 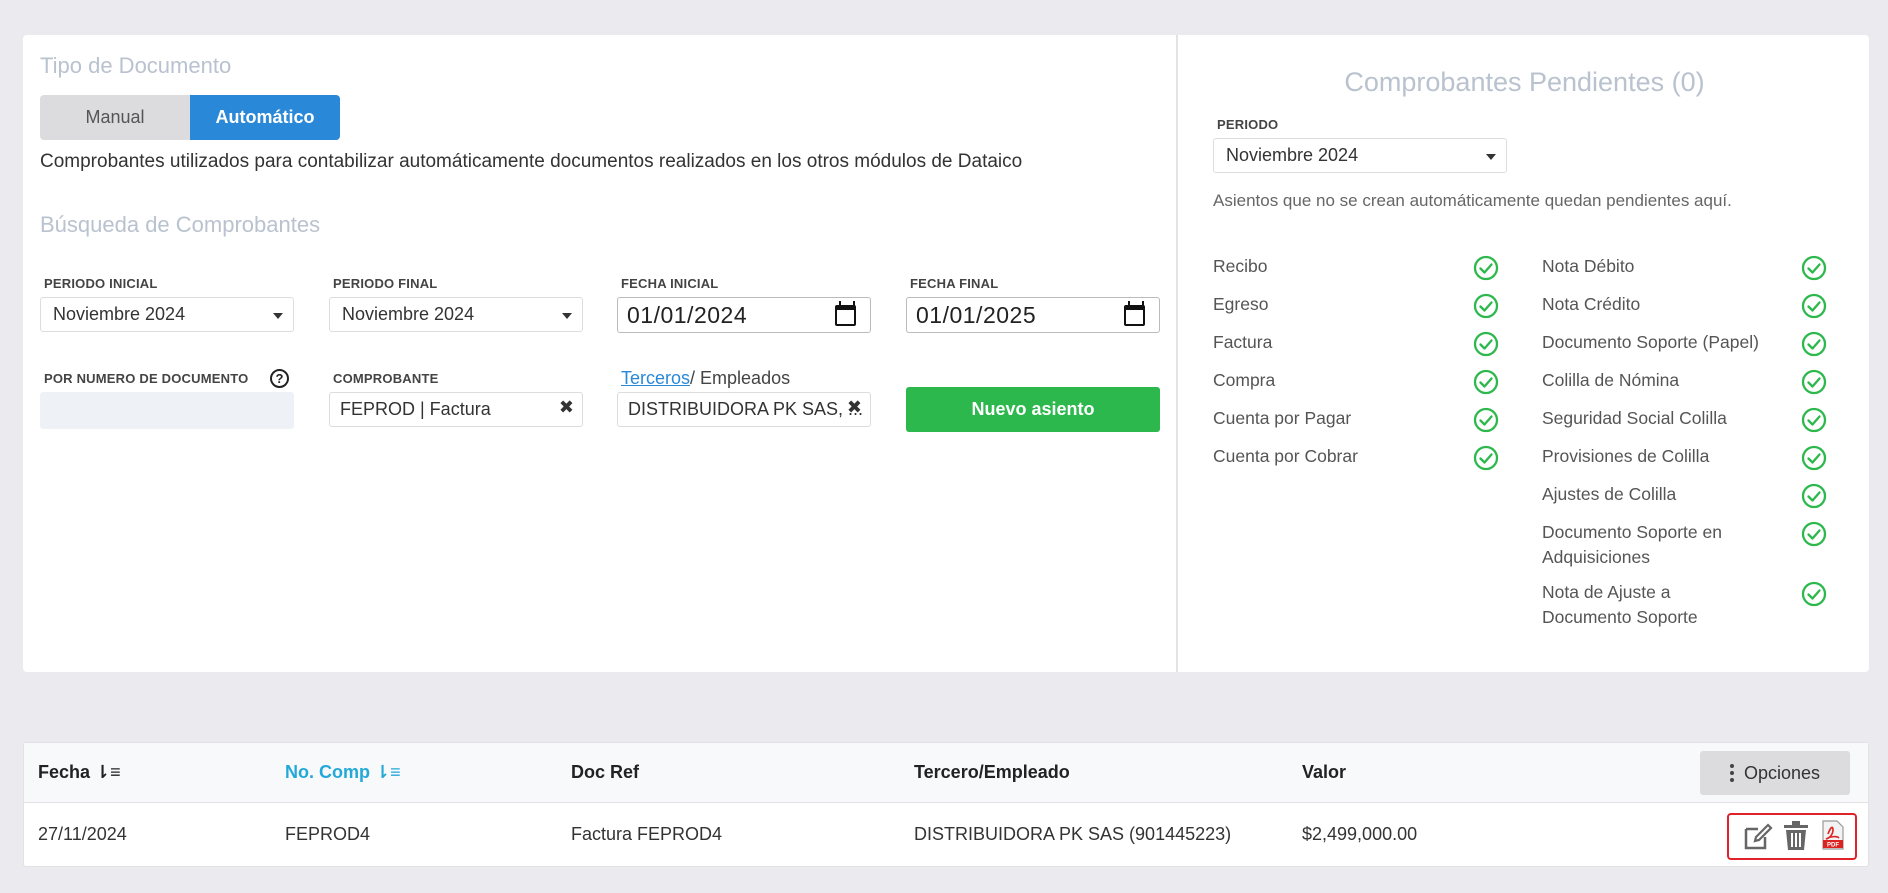 I want to click on trash-icon, so click(x=1796, y=836).